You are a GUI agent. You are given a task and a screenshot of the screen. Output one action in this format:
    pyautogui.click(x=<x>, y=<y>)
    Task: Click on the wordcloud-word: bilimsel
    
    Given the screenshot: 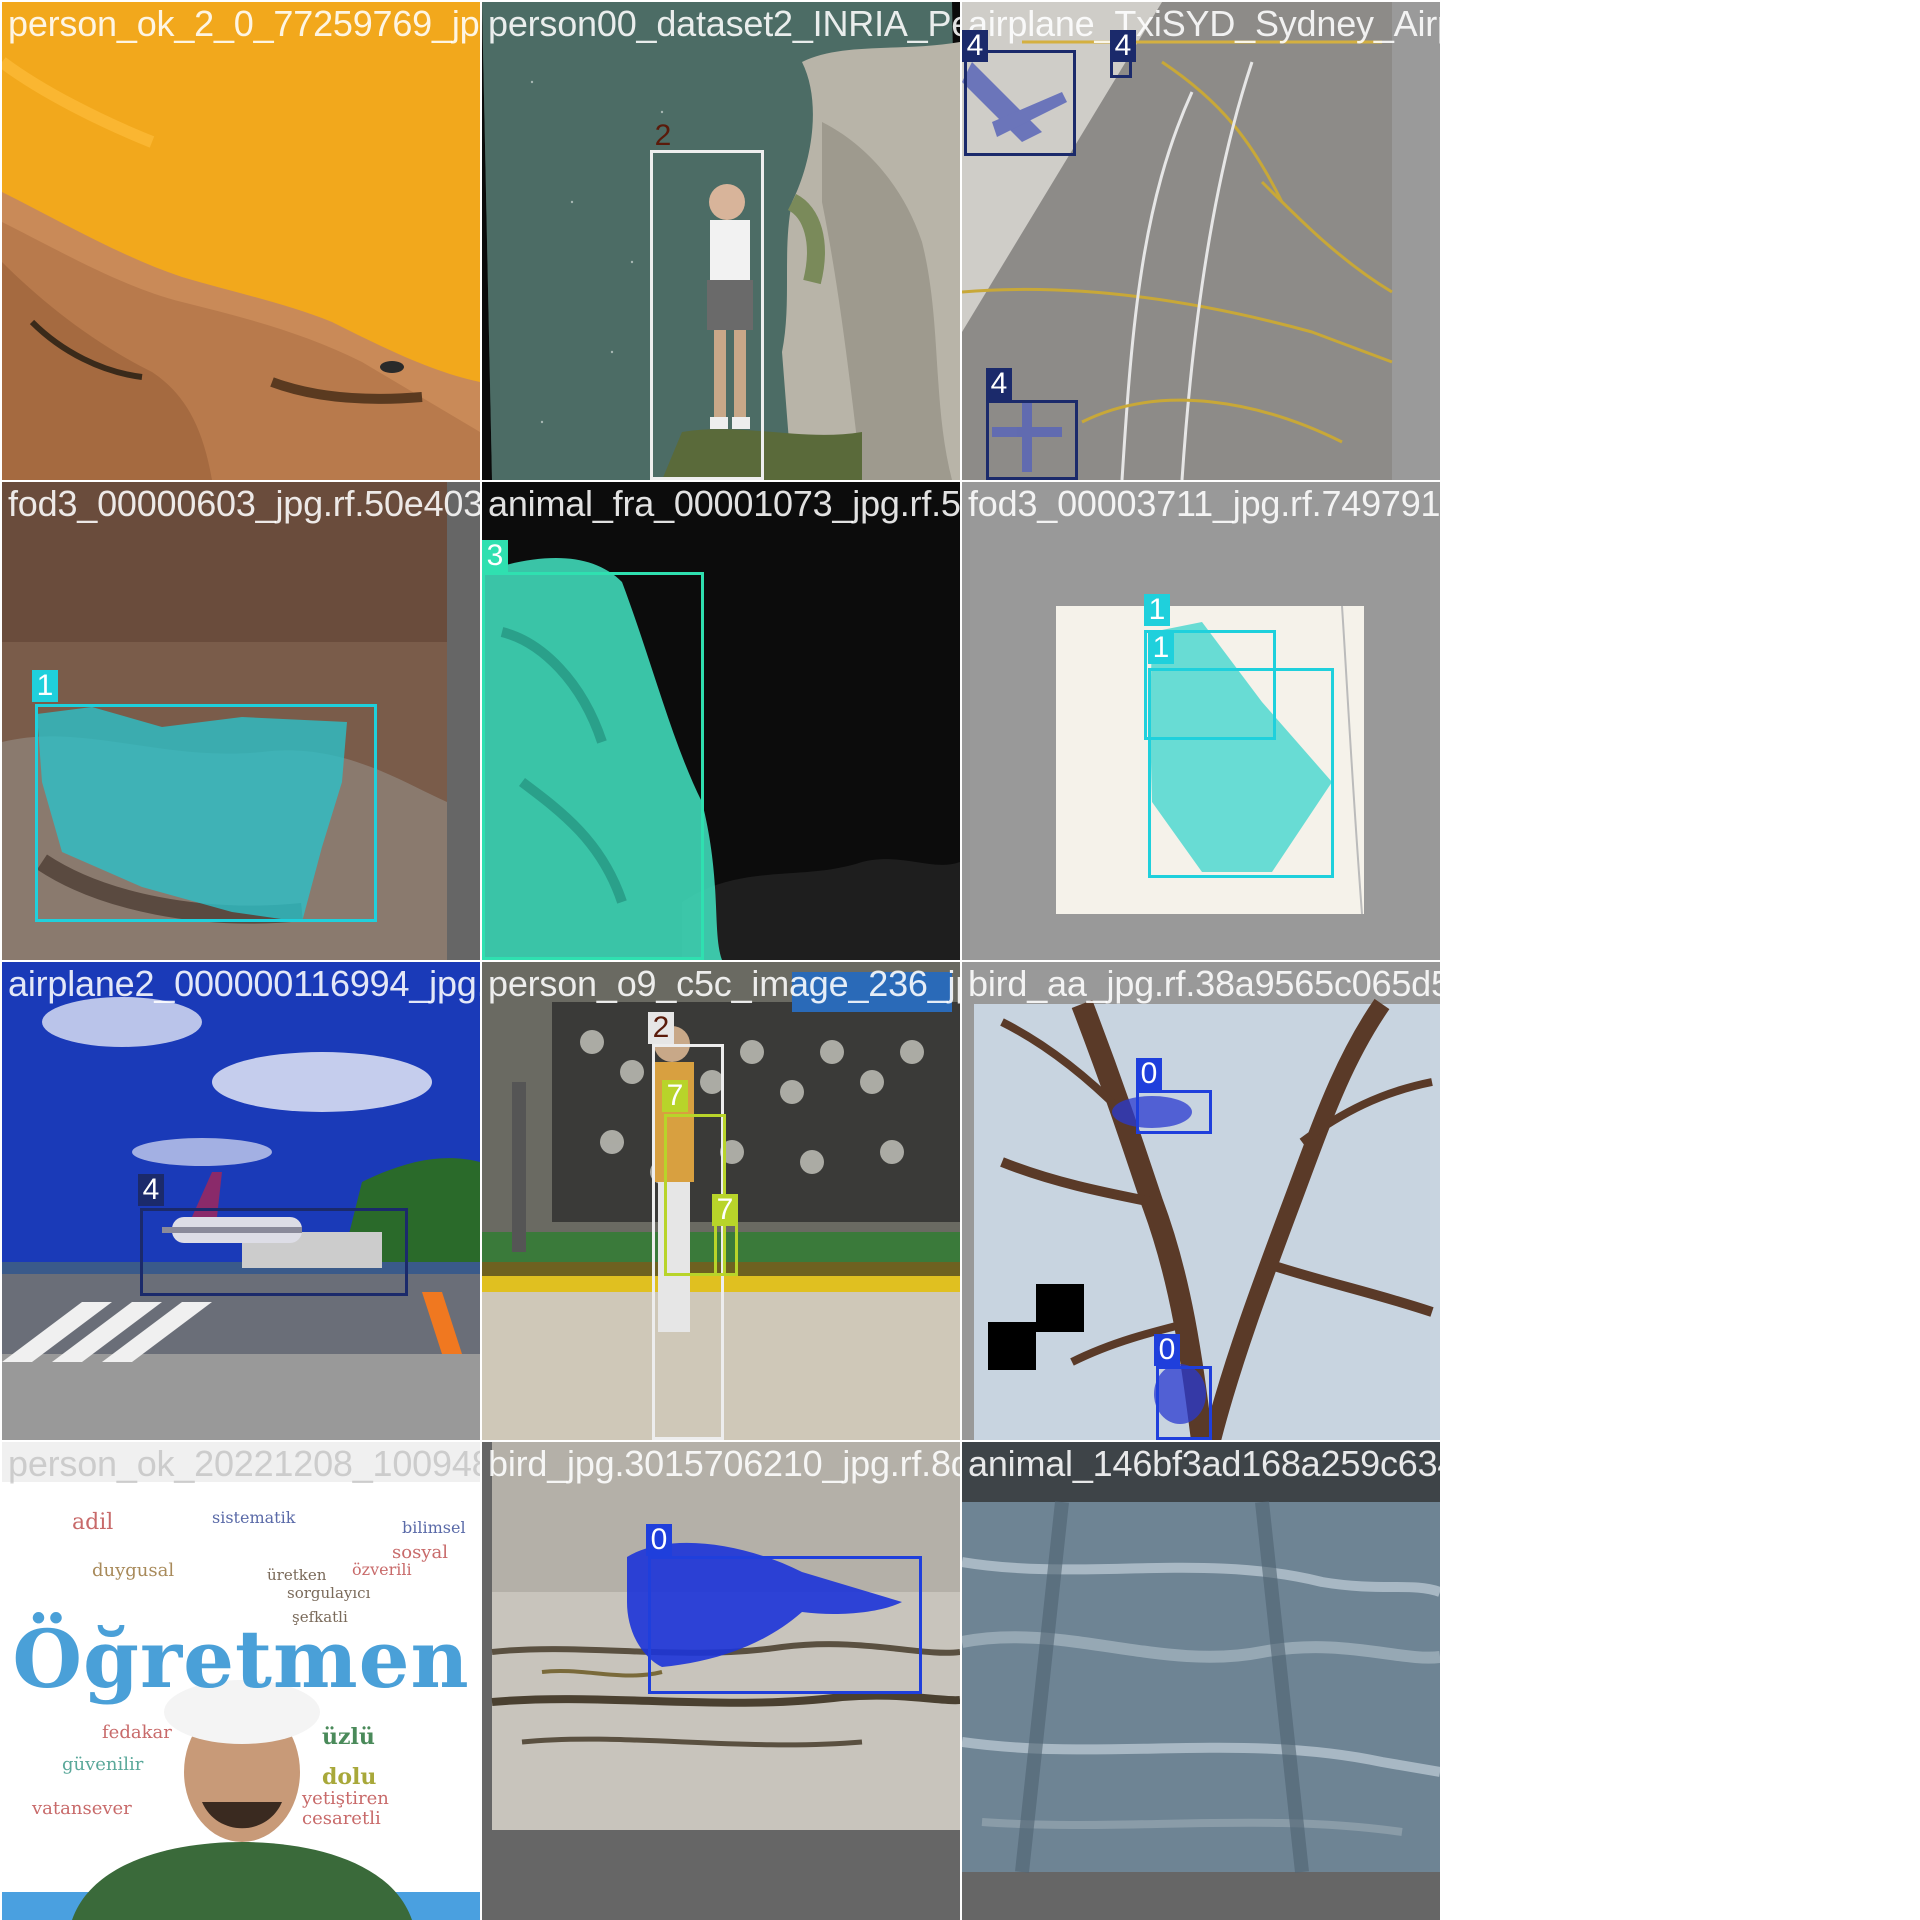 What is the action you would take?
    pyautogui.click(x=434, y=1527)
    